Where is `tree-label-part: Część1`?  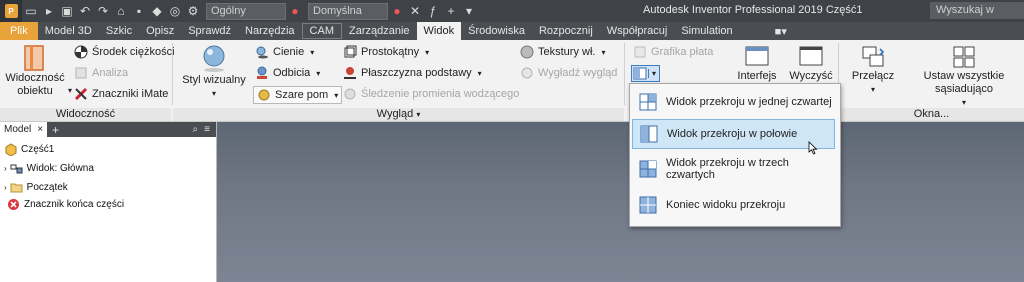 tree-label-part: Część1 is located at coordinates (38, 149).